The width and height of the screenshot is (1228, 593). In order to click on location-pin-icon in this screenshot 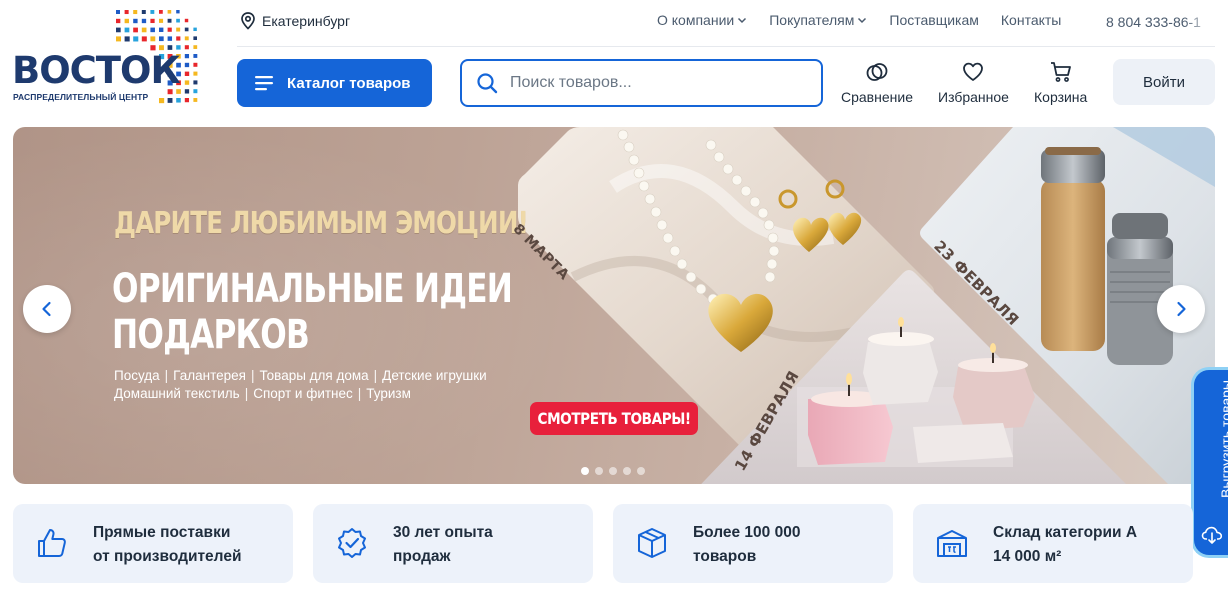, I will do `click(248, 21)`.